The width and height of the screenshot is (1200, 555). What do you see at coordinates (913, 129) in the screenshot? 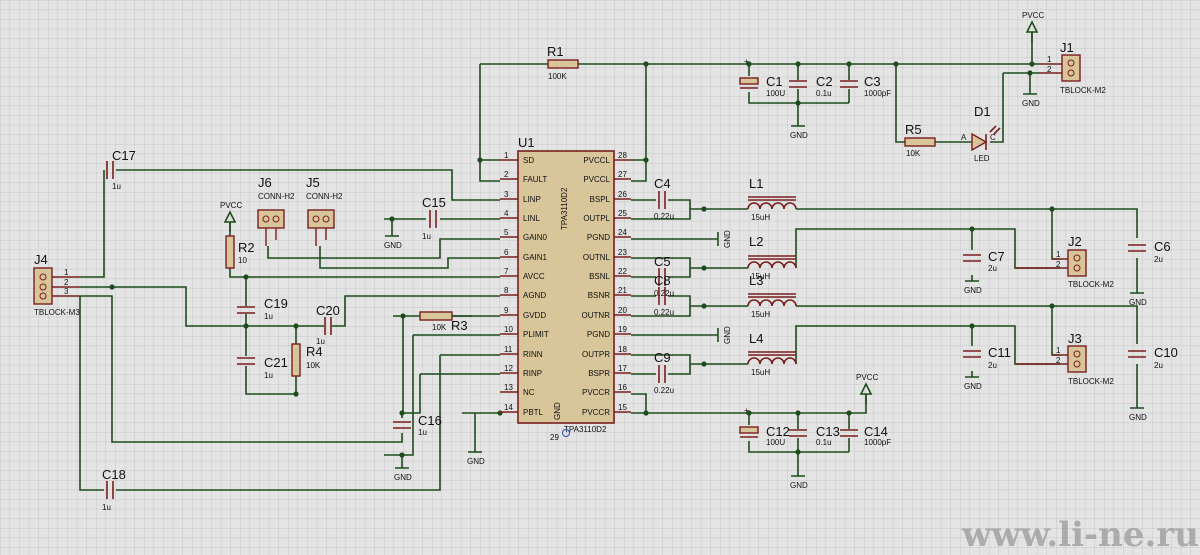
I see `r5-ref: R5` at bounding box center [913, 129].